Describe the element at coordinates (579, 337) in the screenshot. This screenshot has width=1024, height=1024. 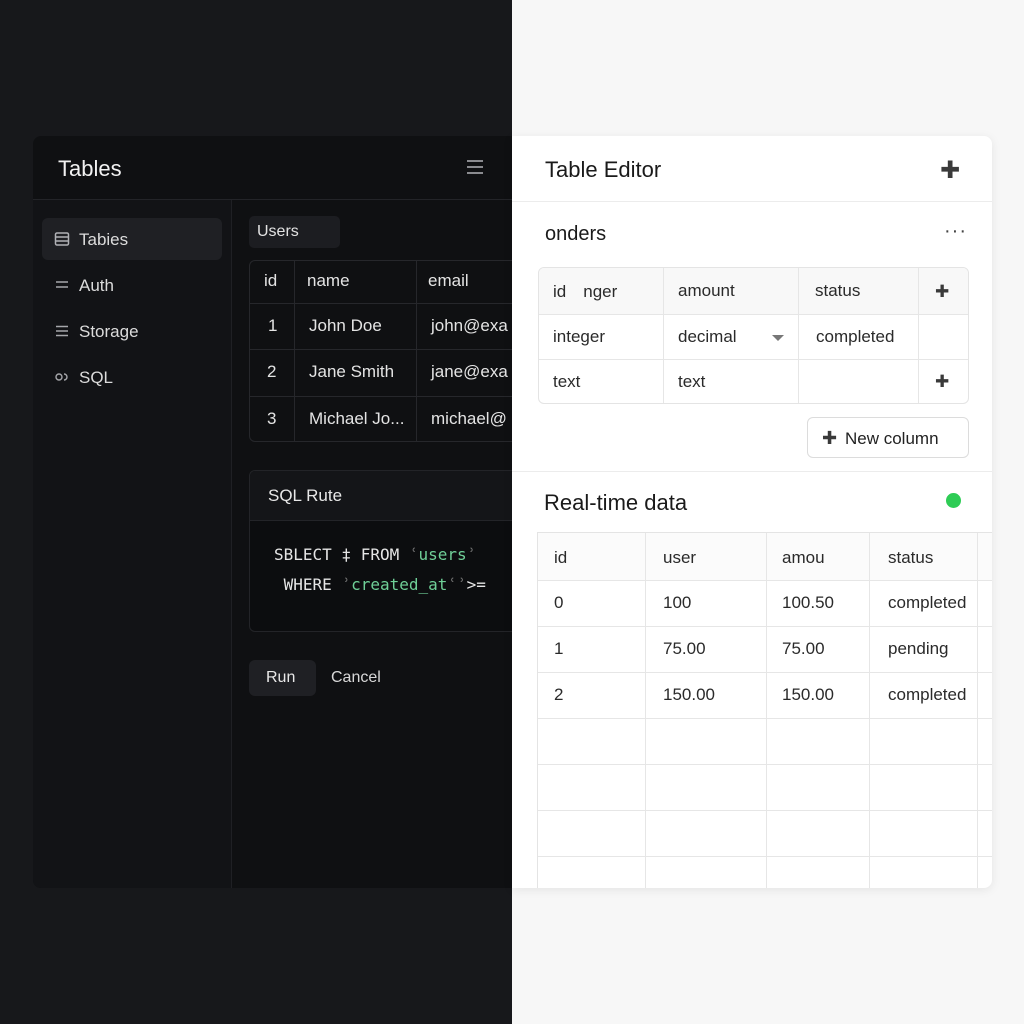
I see `type-cell: integer` at that location.